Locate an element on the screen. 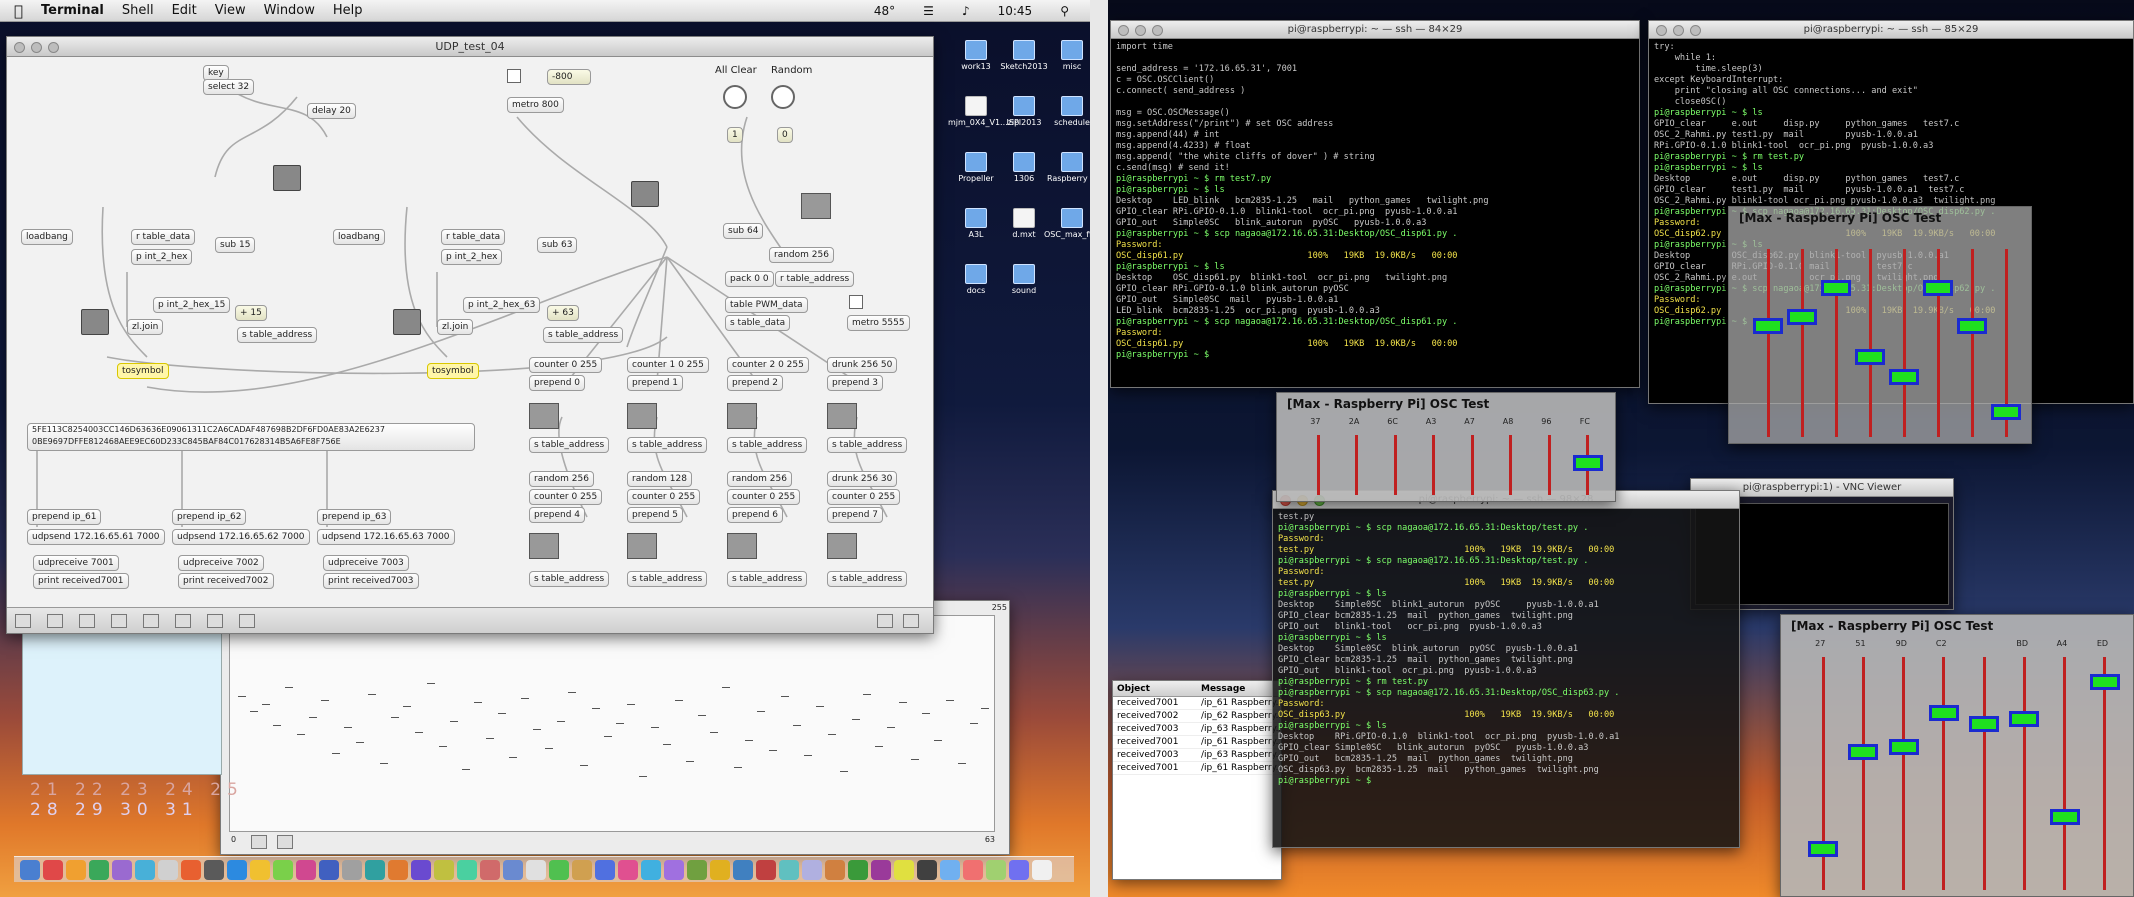 This screenshot has height=897, width=2134. udpreceive-object: udpreceive 7003 is located at coordinates (366, 563).